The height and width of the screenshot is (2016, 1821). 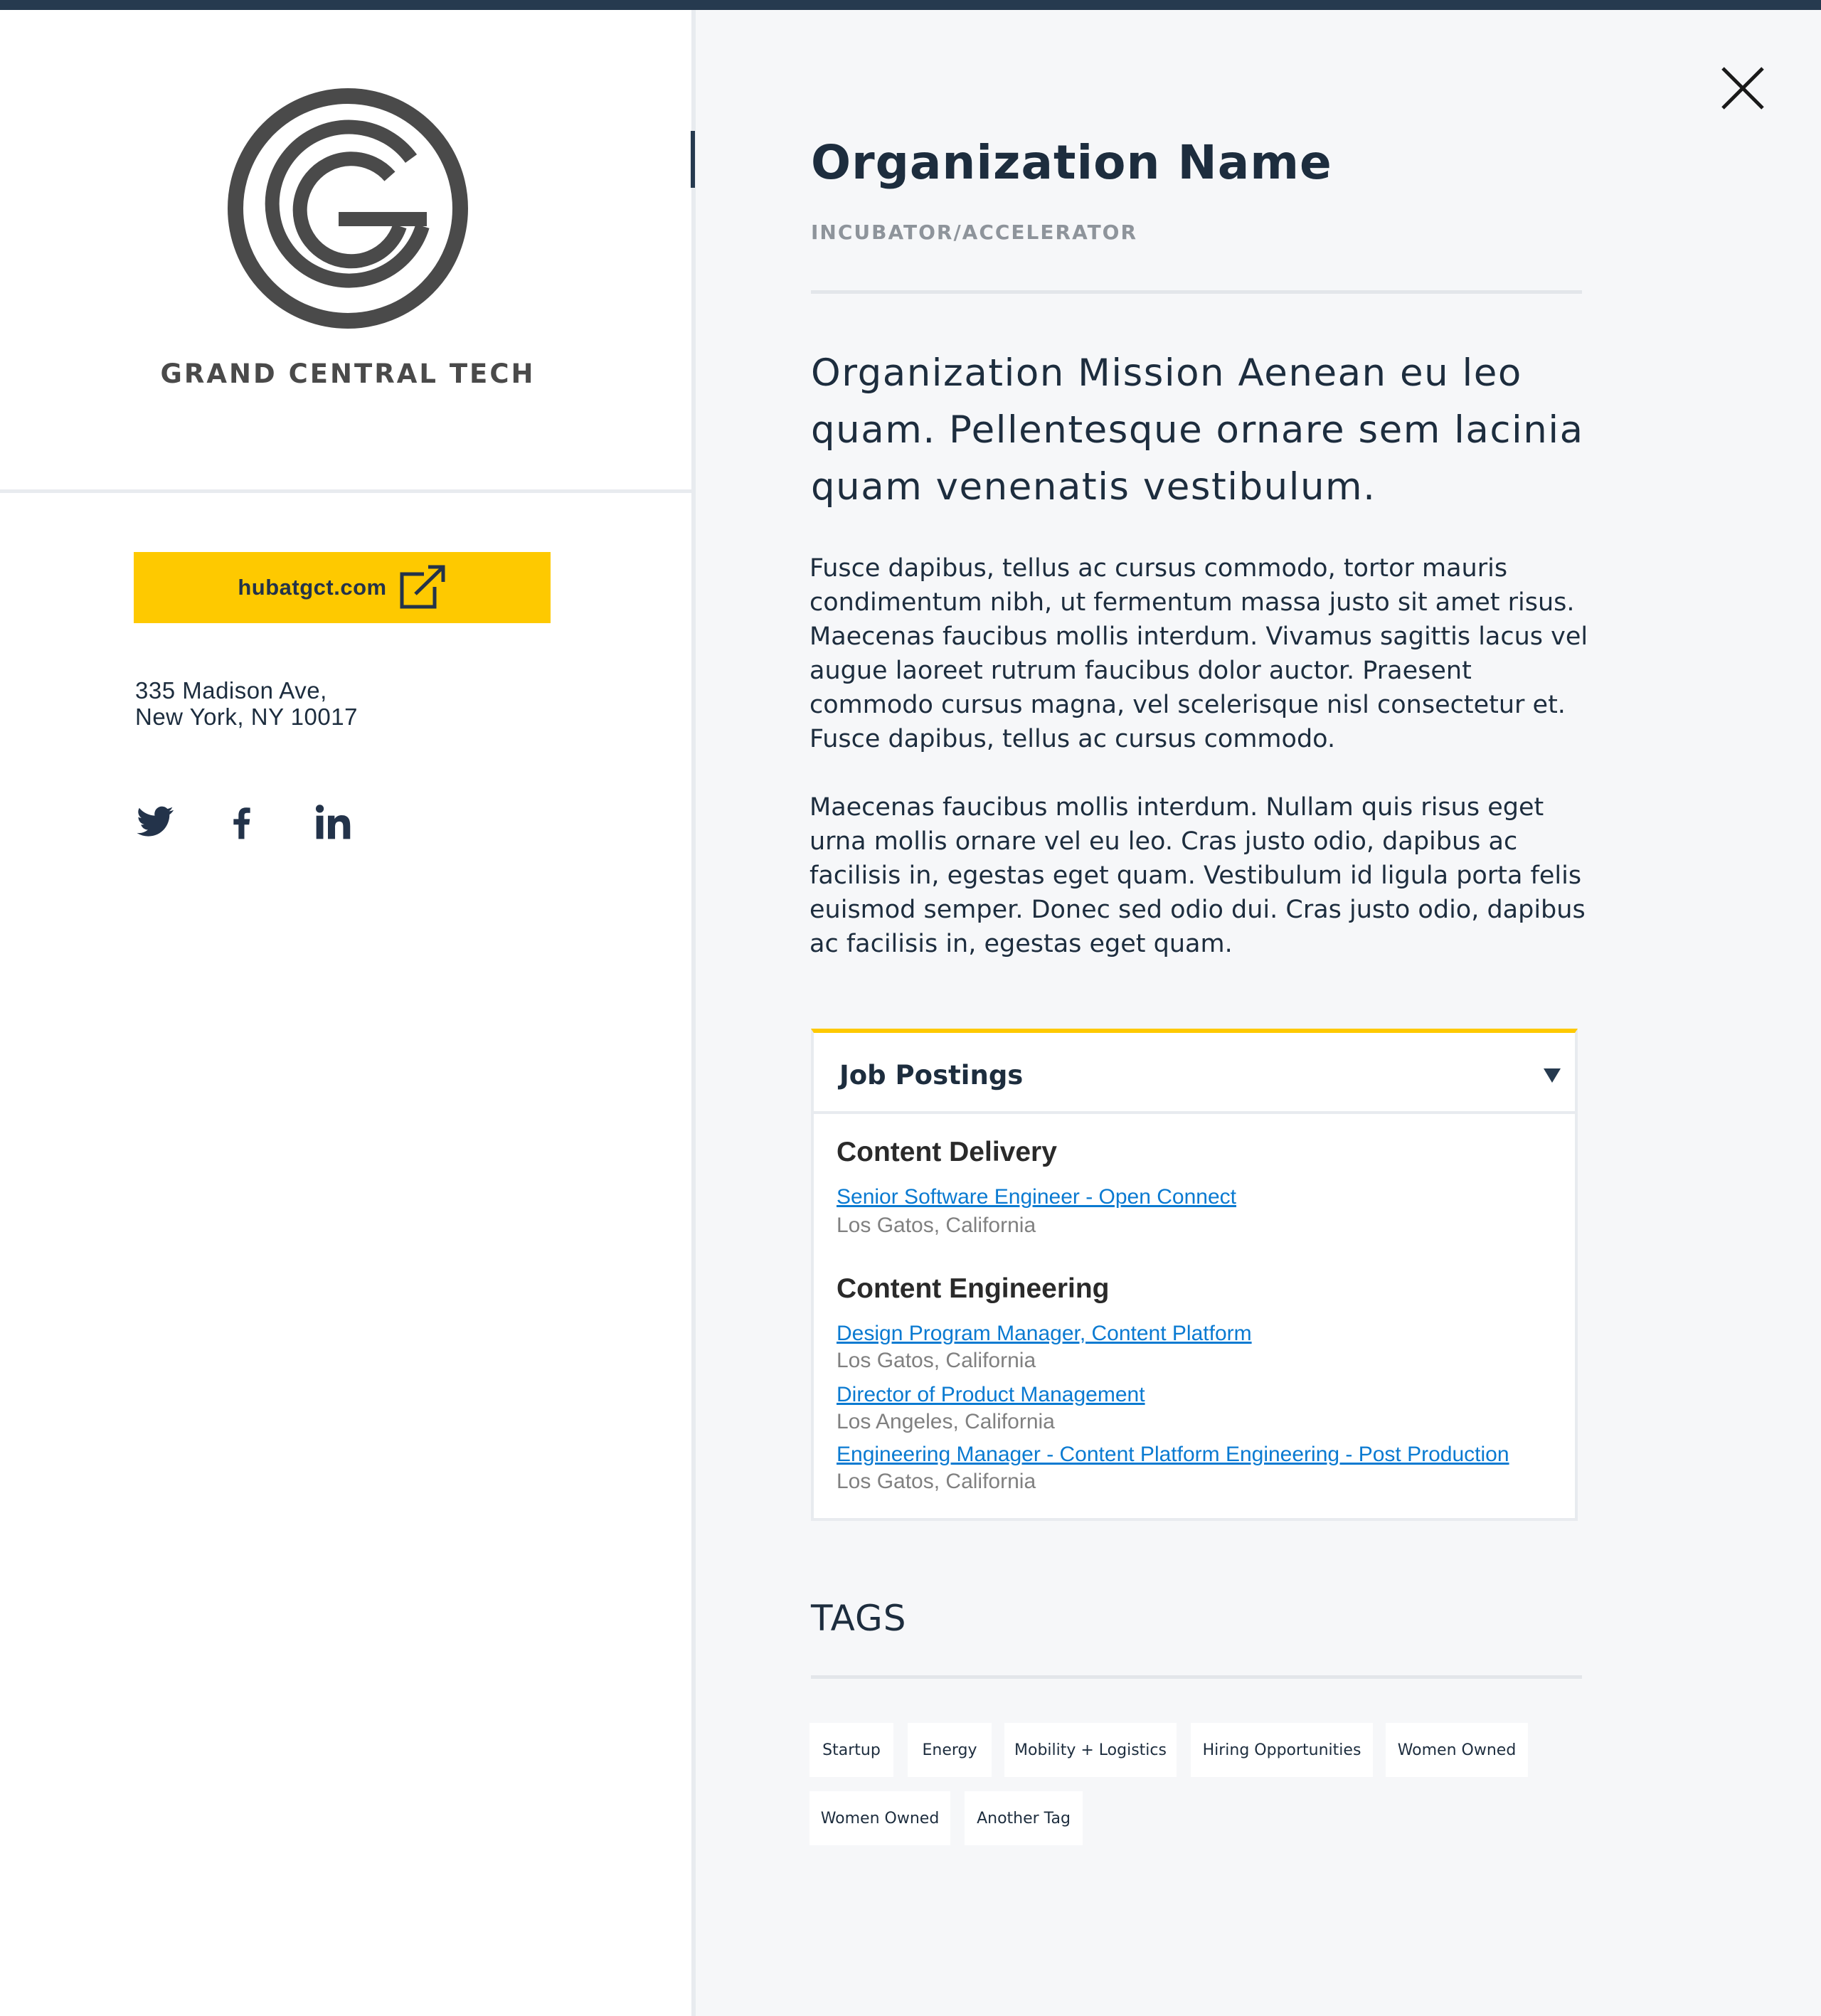 I want to click on logo-wordmark: GRAND CENTRAL TECH, so click(x=348, y=374).